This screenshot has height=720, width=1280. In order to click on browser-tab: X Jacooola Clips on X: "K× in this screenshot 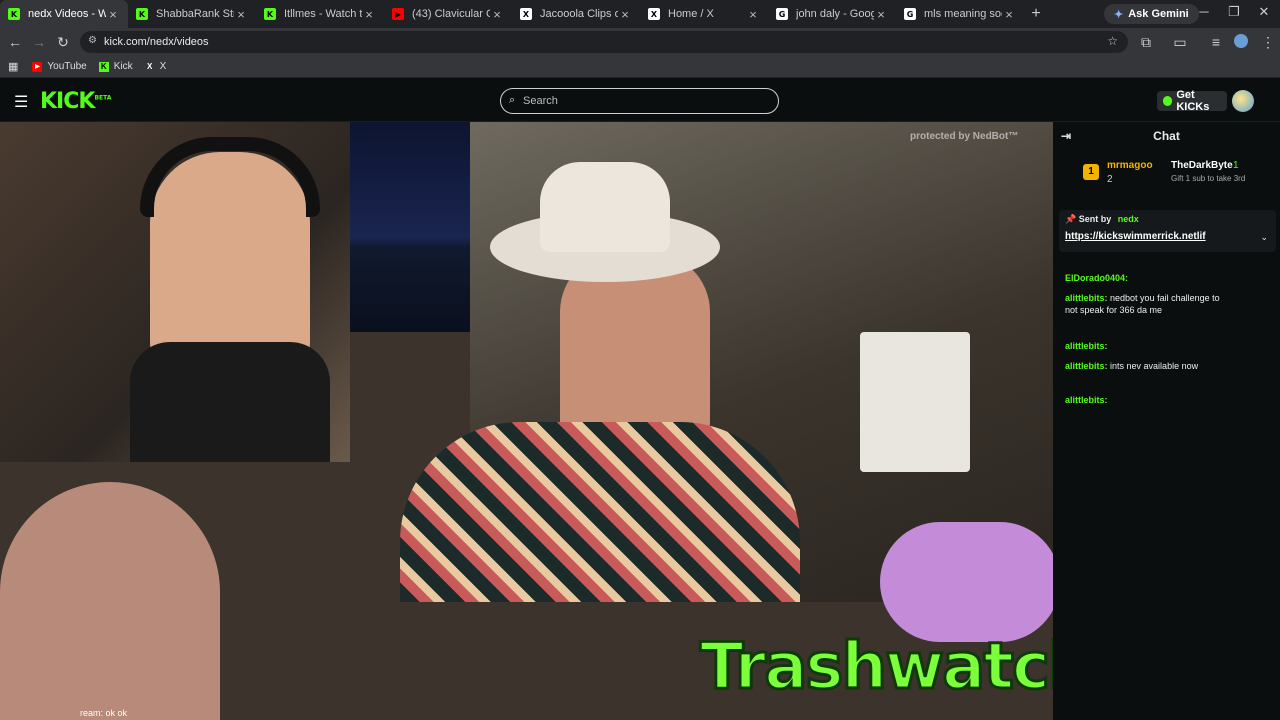, I will do `click(576, 14)`.